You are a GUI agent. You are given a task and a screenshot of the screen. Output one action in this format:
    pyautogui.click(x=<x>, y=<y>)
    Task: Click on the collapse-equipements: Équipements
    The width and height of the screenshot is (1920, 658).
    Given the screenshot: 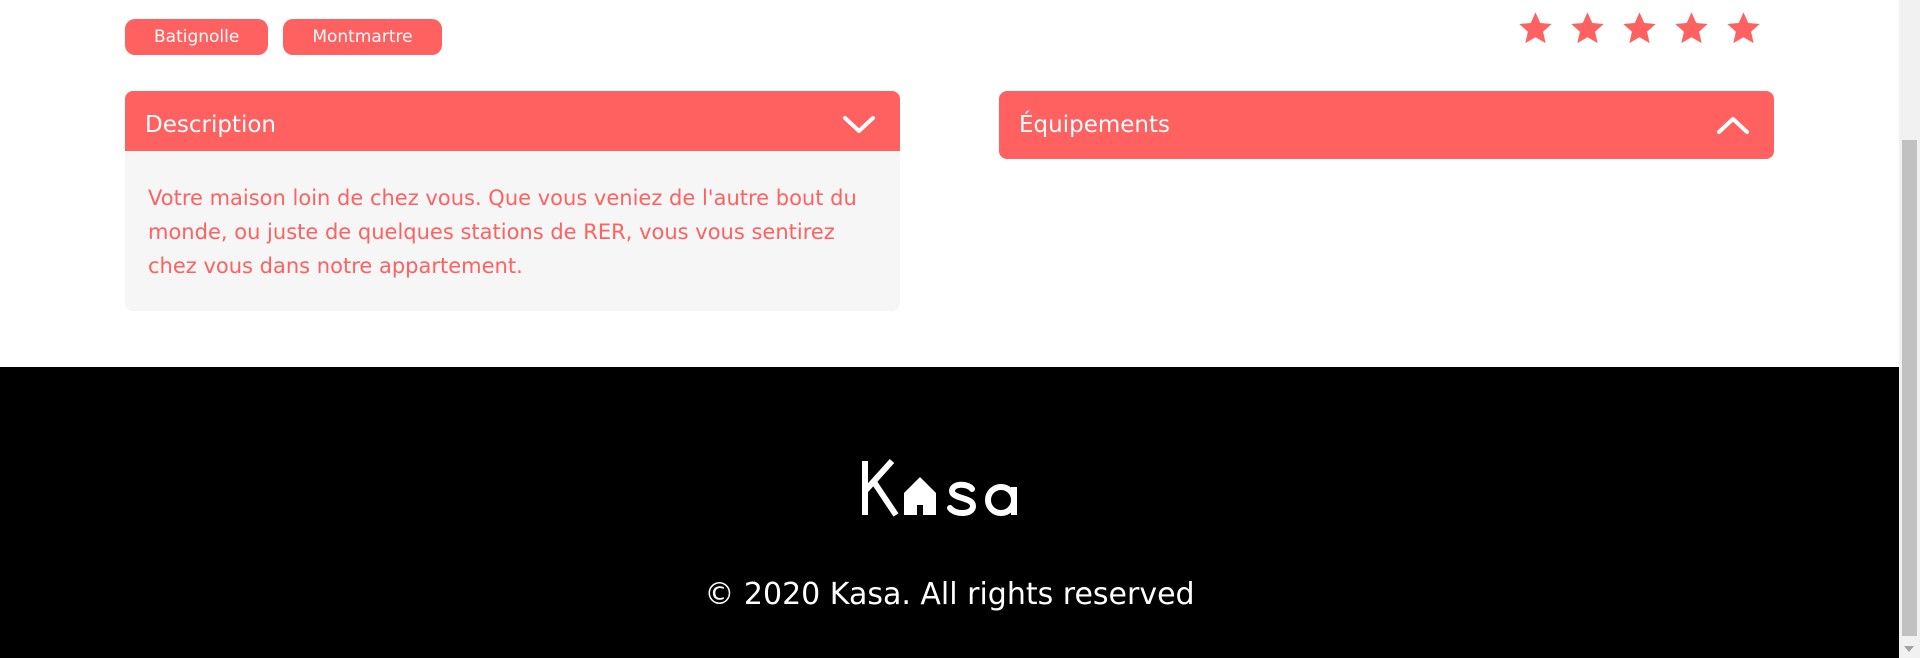 What is the action you would take?
    pyautogui.click(x=1386, y=125)
    